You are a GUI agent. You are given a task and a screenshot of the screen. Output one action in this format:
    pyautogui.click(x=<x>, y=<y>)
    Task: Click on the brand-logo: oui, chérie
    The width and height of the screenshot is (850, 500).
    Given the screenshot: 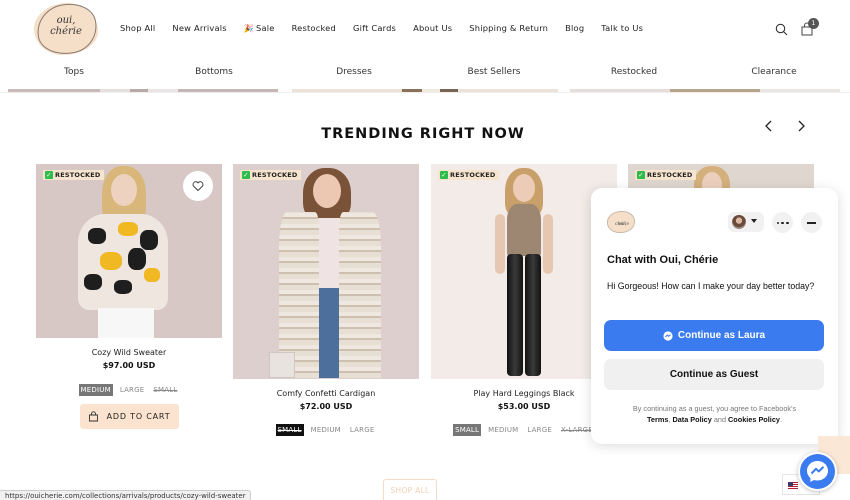 What is the action you would take?
    pyautogui.click(x=67, y=30)
    